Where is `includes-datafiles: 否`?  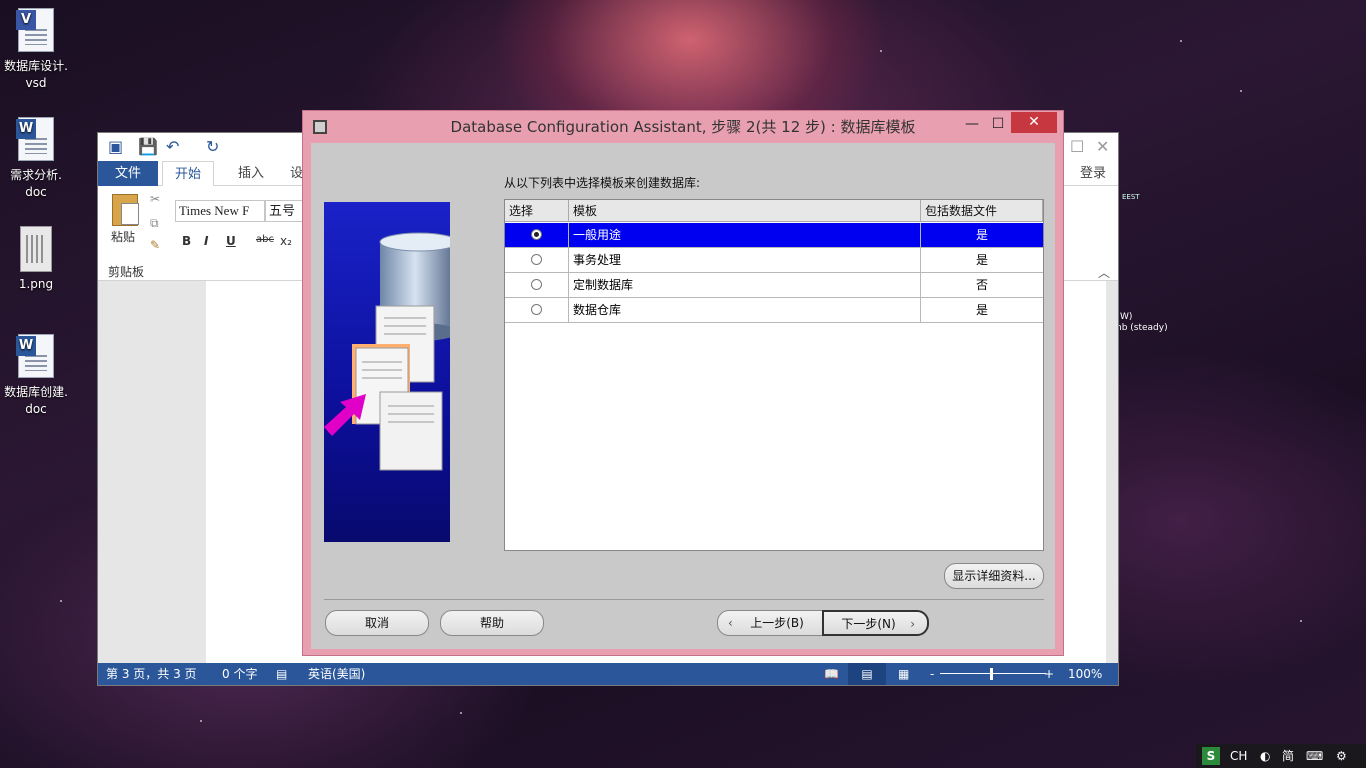
includes-datafiles: 否 is located at coordinates (981, 285).